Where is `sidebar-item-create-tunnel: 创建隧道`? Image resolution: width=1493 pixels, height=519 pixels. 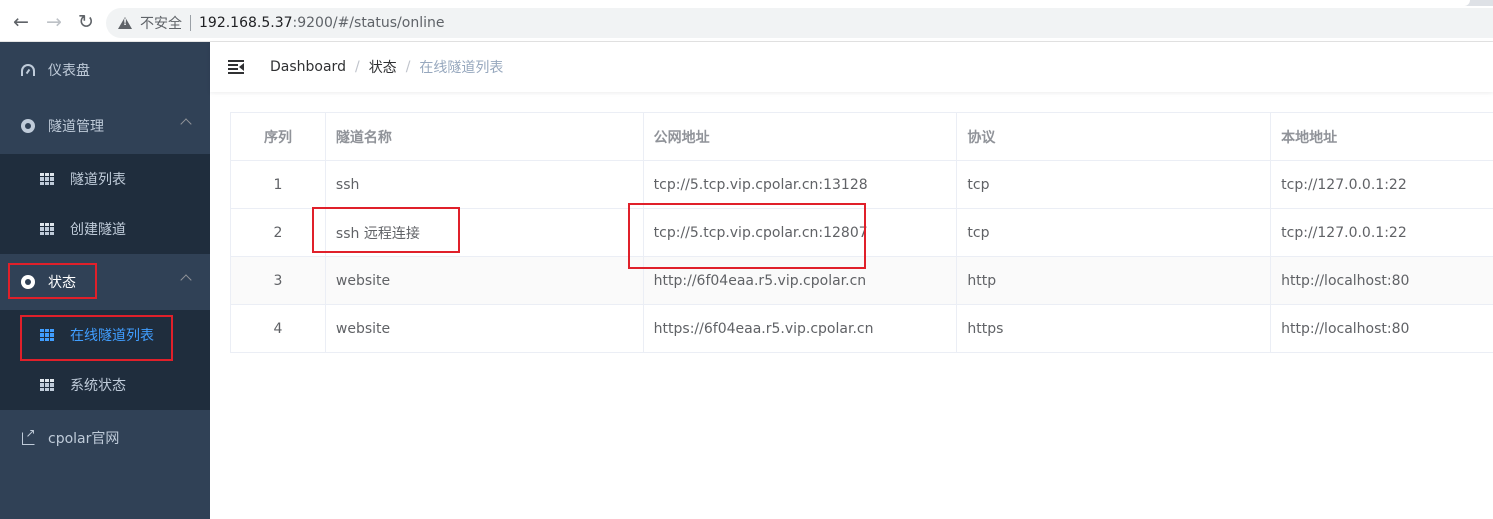
sidebar-item-create-tunnel: 创建隧道 is located at coordinates (105, 229).